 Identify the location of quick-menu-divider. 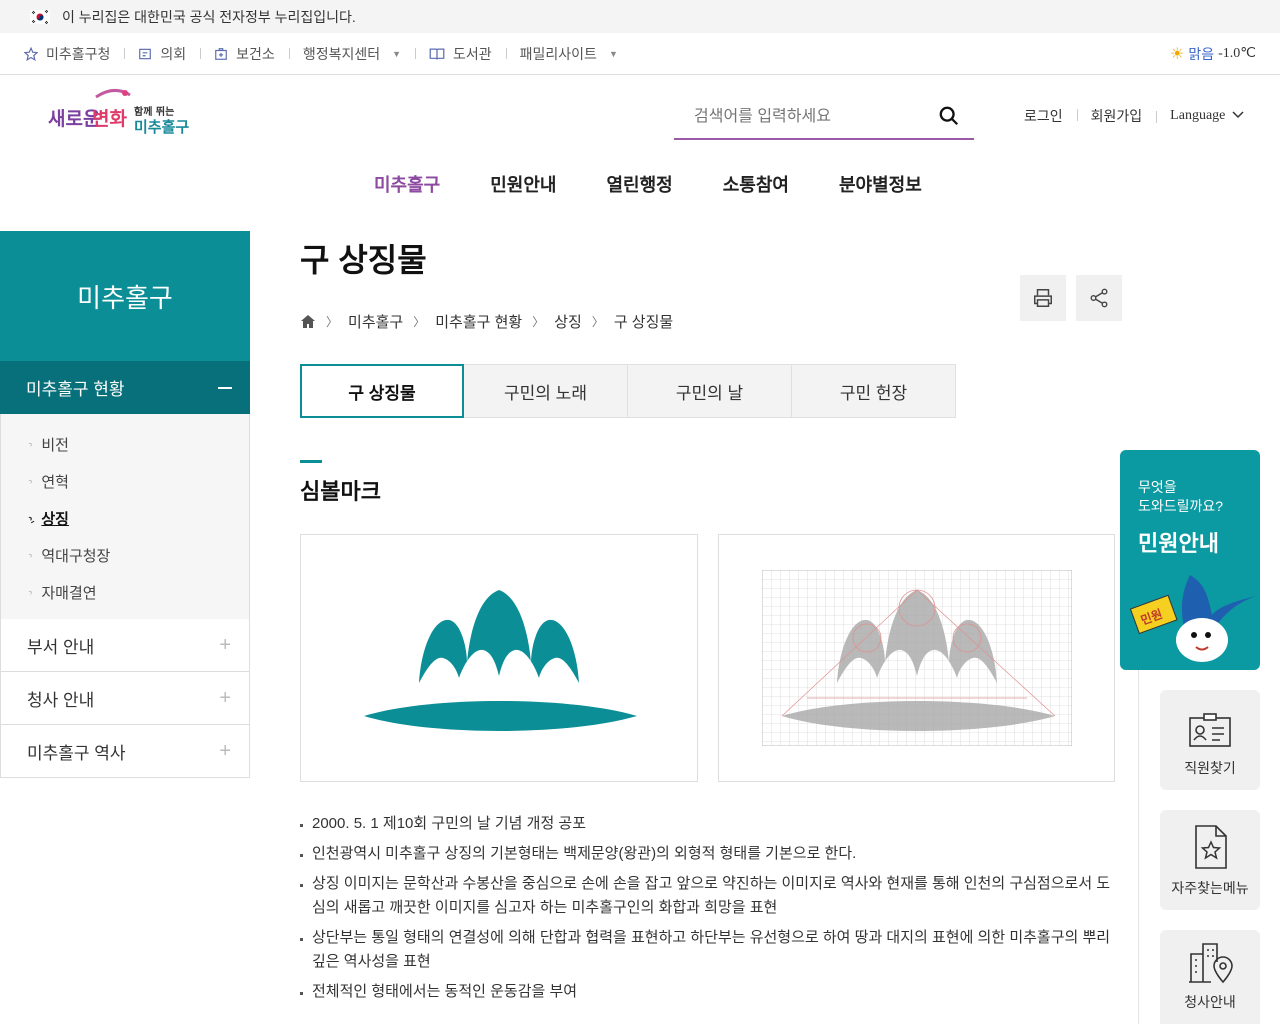
(1138, 847).